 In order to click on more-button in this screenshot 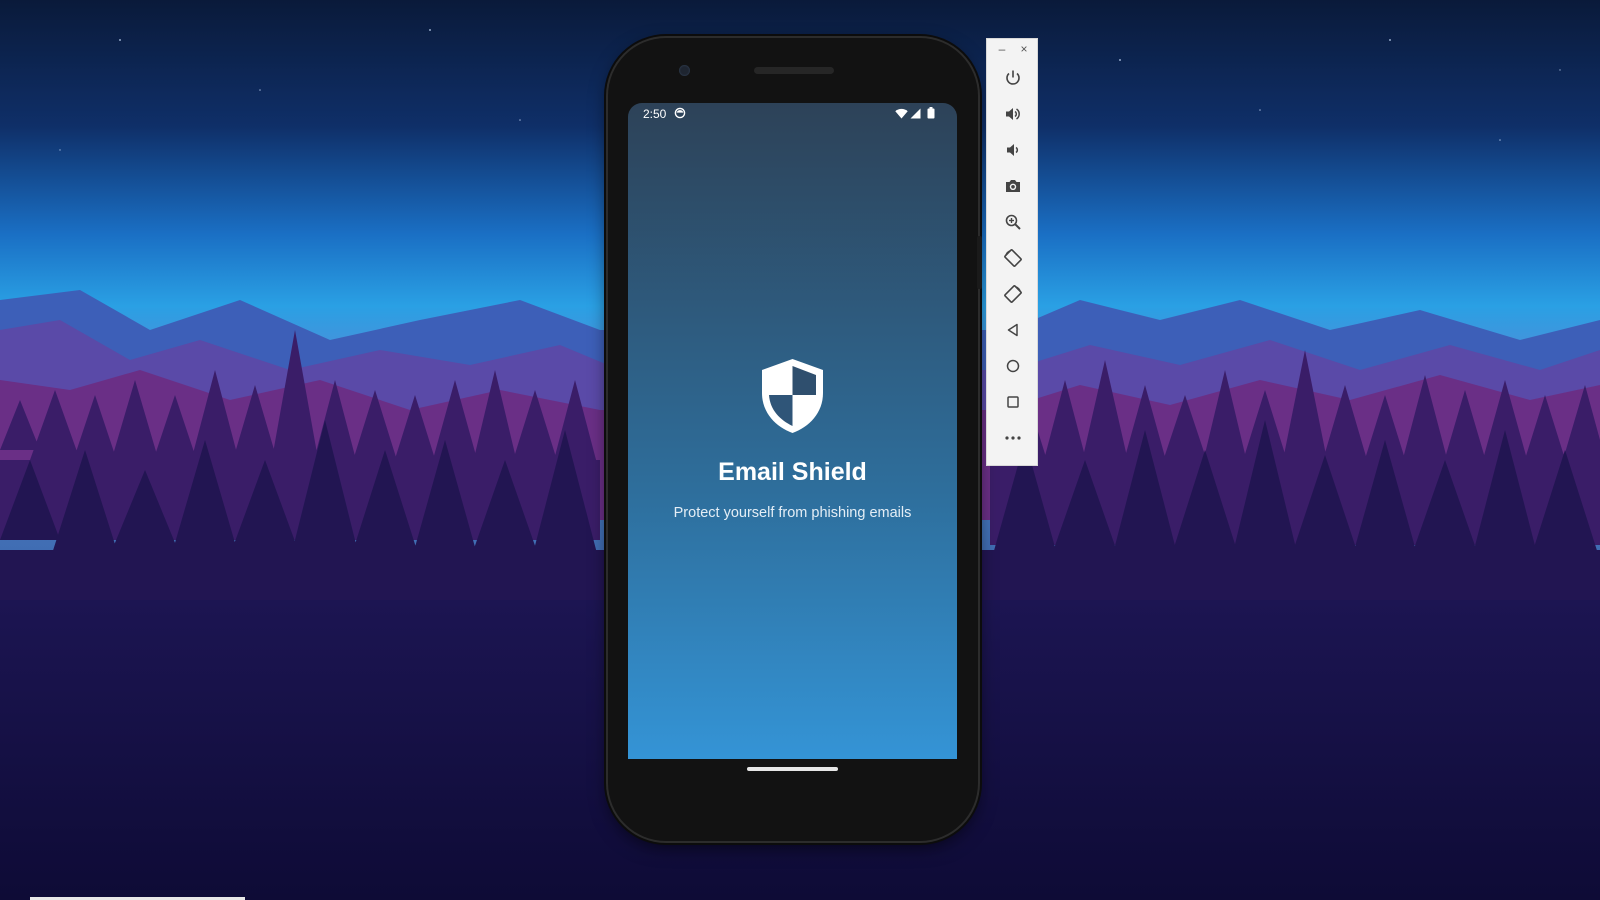, I will do `click(1013, 438)`.